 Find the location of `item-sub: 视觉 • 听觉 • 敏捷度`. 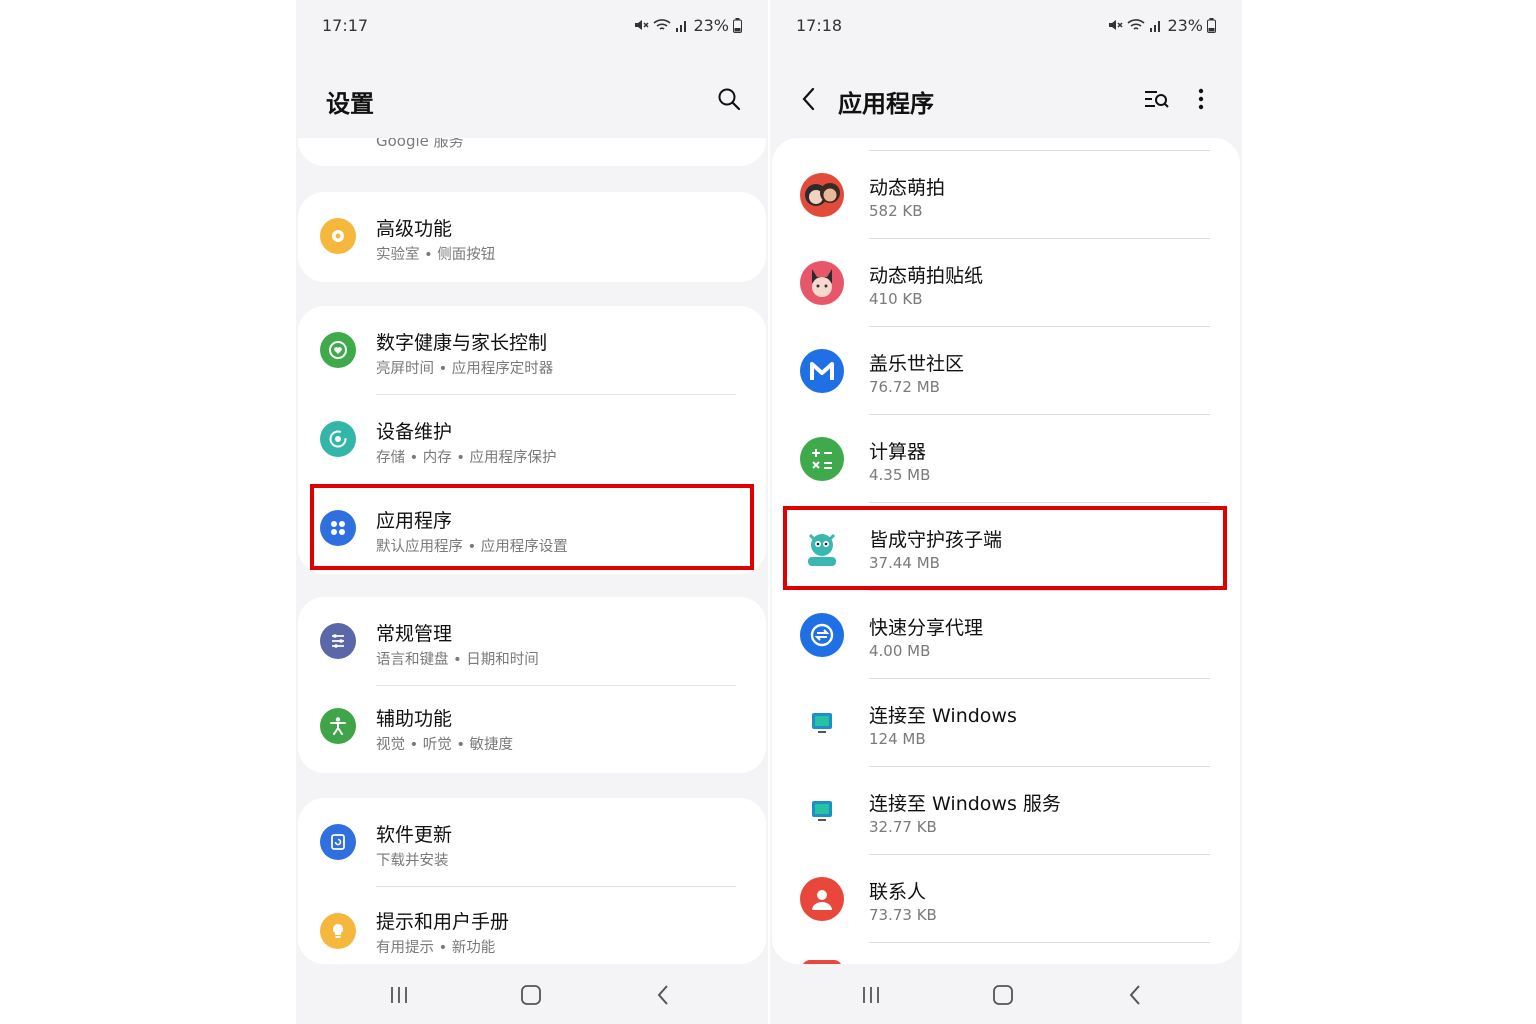

item-sub: 视觉 • 听觉 • 敏捷度 is located at coordinates (445, 745).